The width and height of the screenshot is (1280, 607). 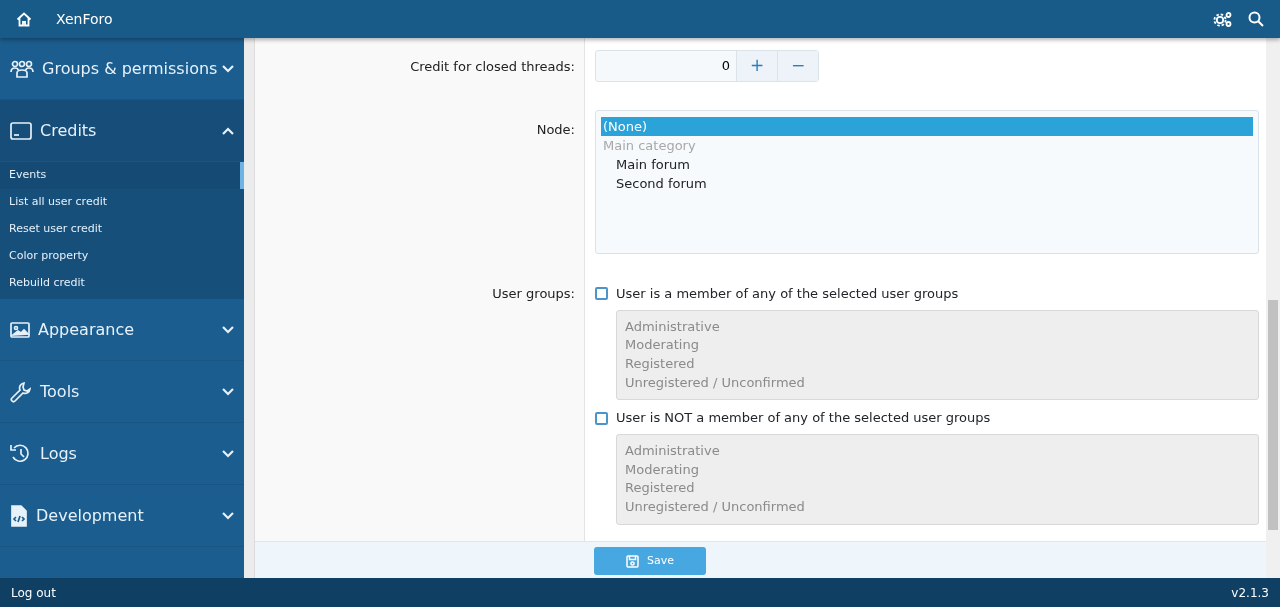 I want to click on chevron-up-icon, so click(x=228, y=130).